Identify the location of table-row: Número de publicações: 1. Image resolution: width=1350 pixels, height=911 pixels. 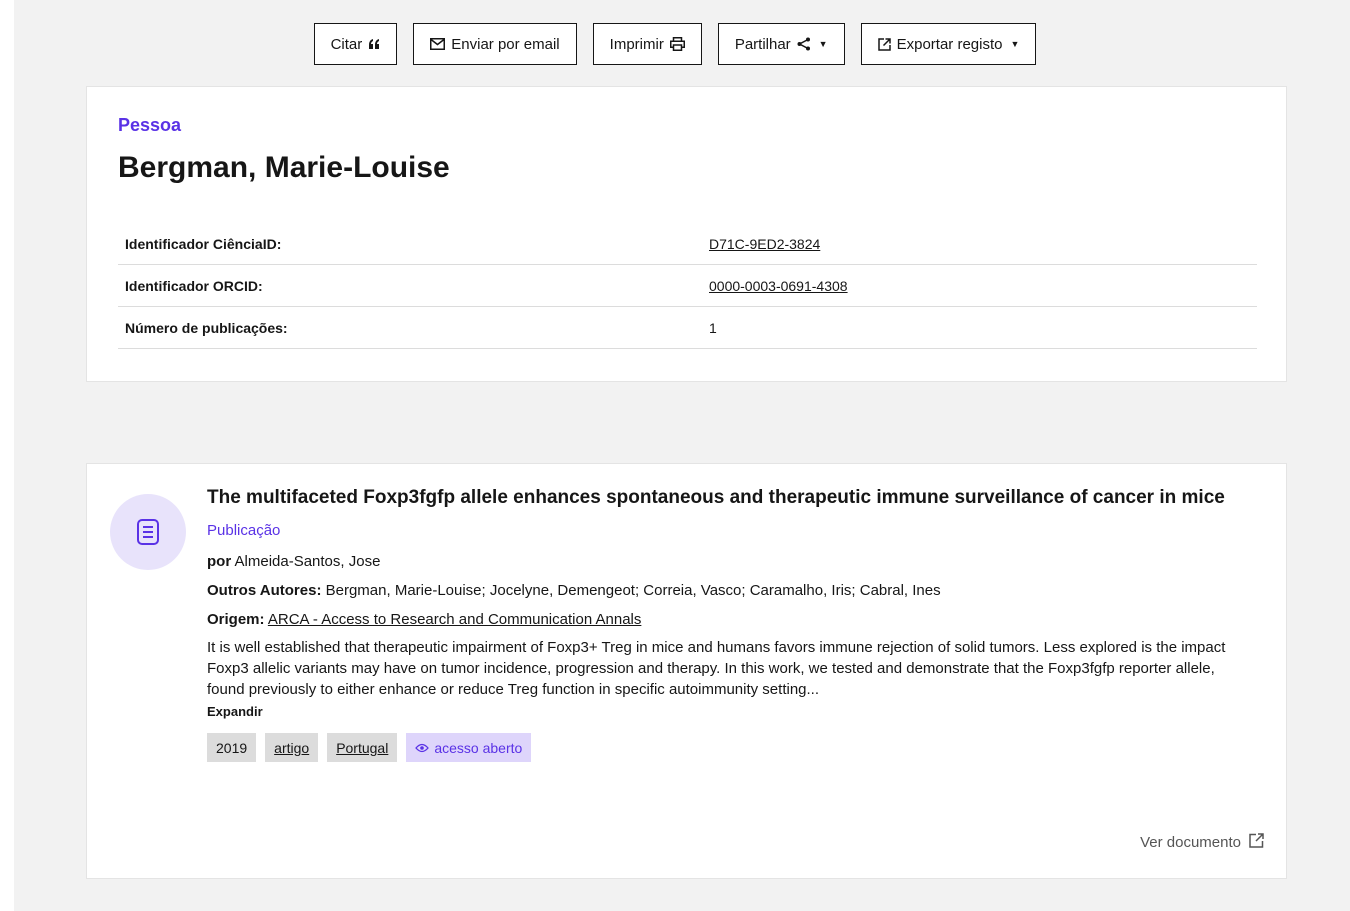
(687, 327).